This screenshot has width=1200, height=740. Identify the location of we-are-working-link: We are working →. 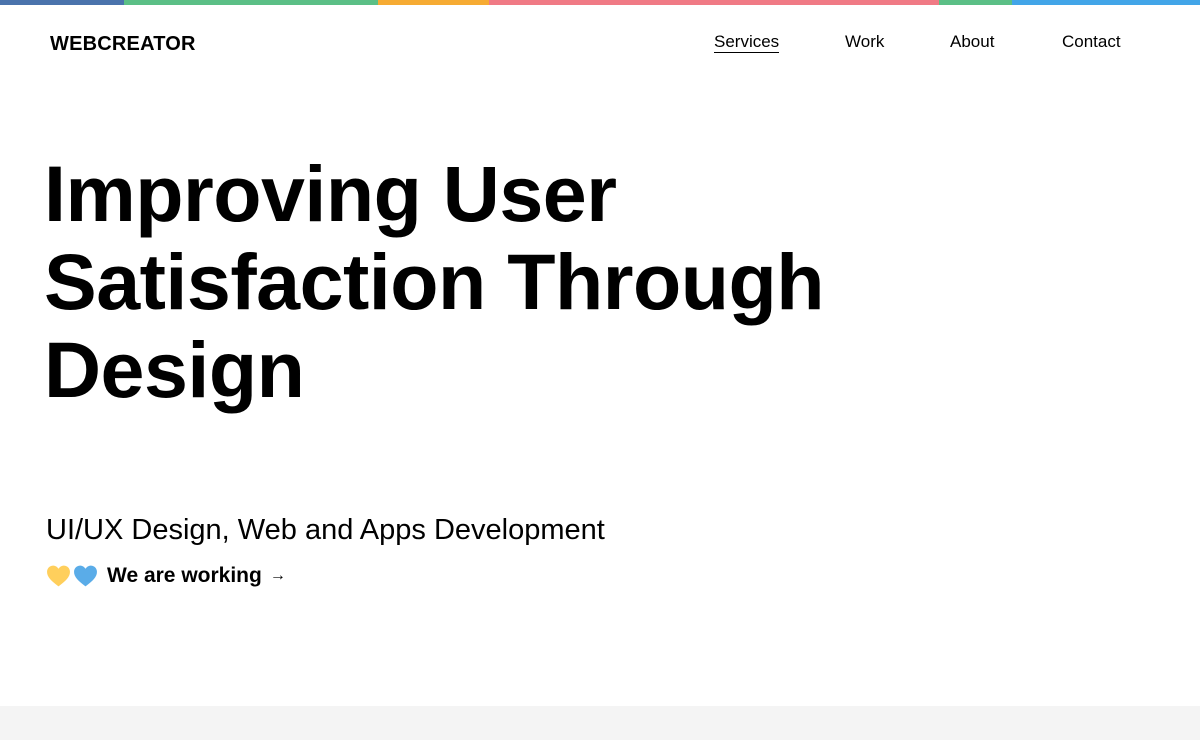
(166, 576).